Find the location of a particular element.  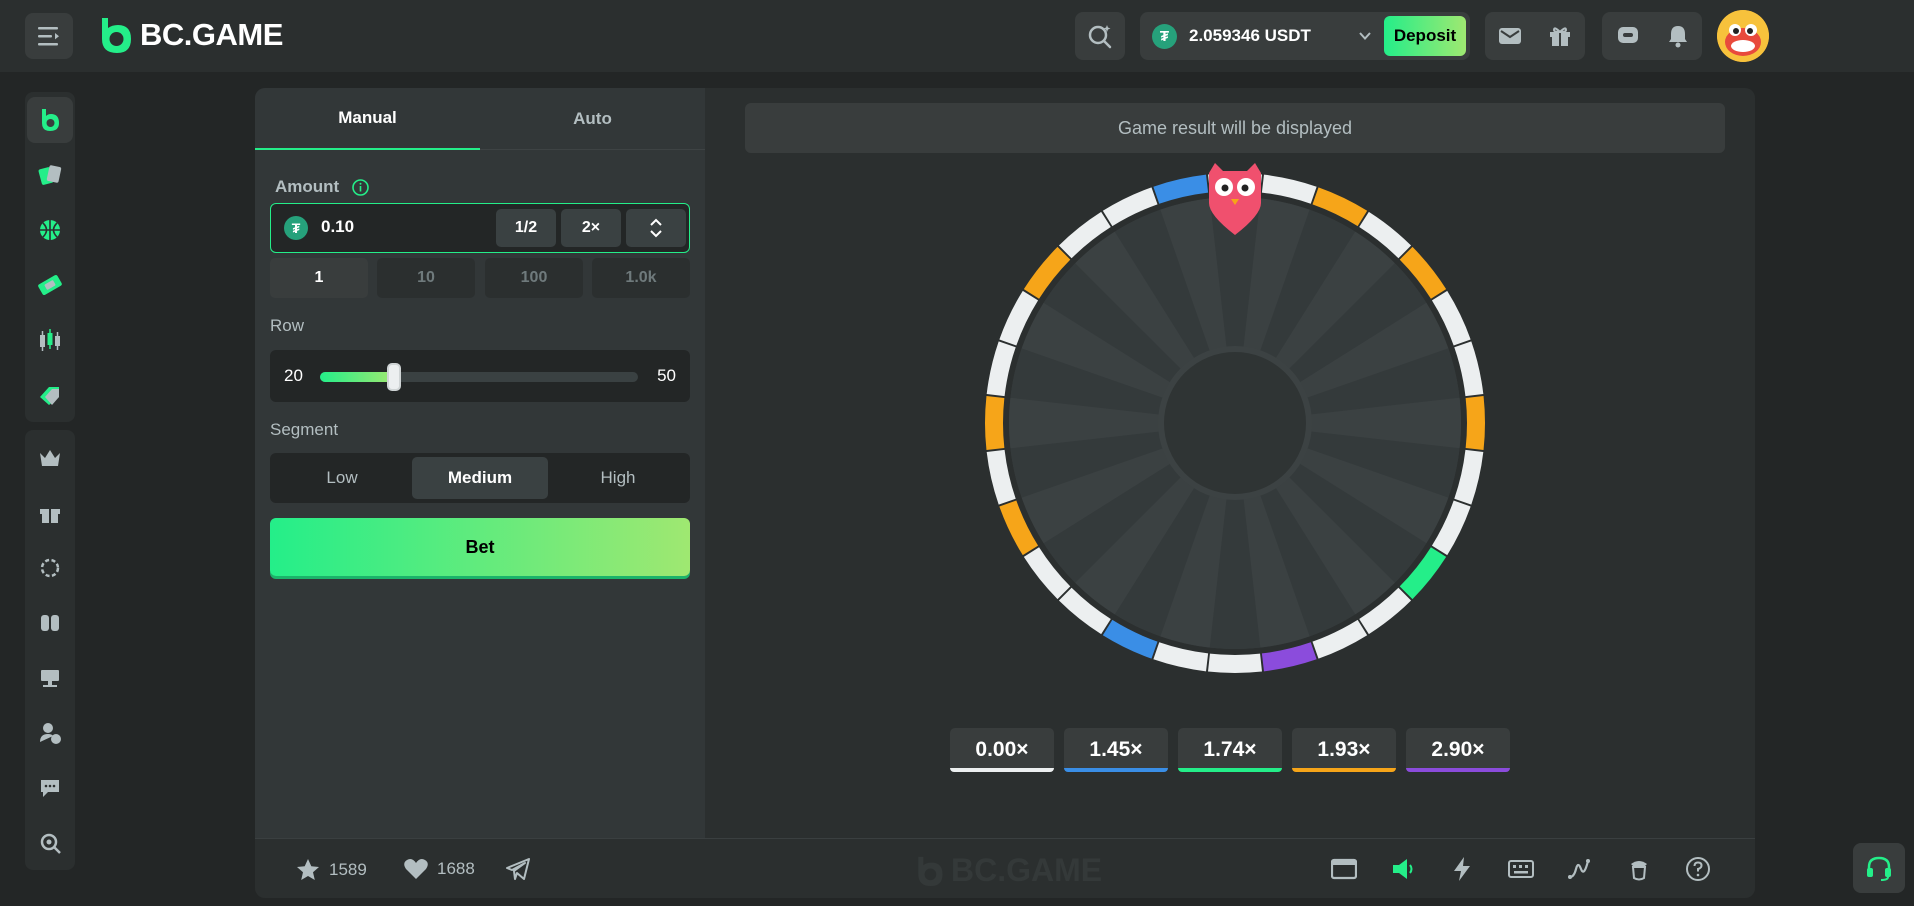

wheel is located at coordinates (1235, 418).